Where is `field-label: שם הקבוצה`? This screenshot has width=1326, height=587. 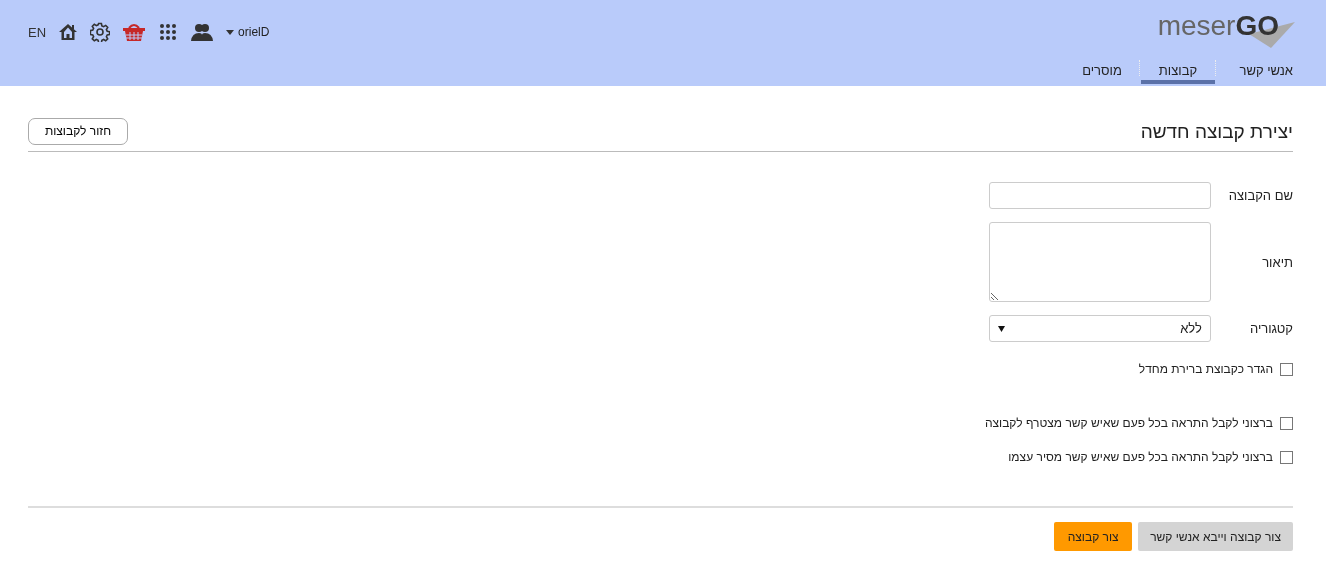
field-label: שם הקבוצה is located at coordinates (1260, 195).